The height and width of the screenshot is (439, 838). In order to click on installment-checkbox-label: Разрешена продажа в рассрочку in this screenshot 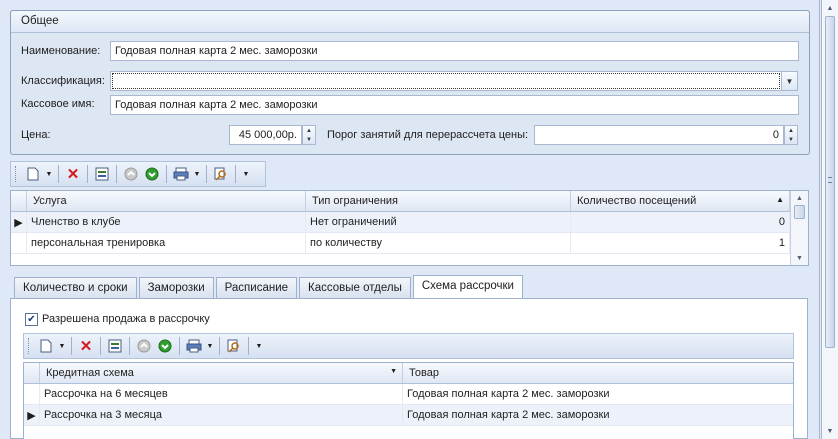, I will do `click(126, 319)`.